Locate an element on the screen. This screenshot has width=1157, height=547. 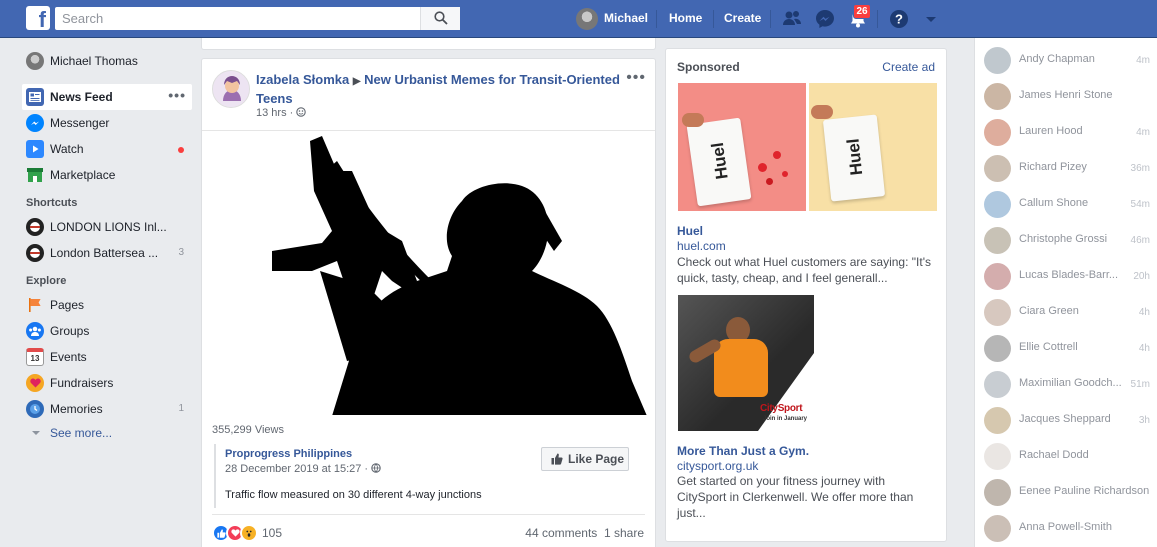
chat-contact: Ellie Cottrell 4h is located at coordinates (1066, 348).